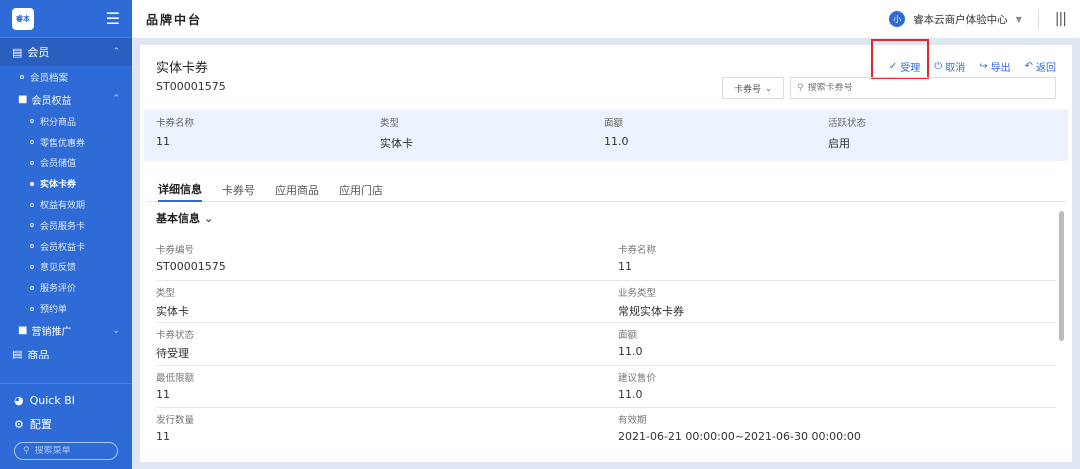  What do you see at coordinates (897, 19) in the screenshot?
I see `avatar: 小` at bounding box center [897, 19].